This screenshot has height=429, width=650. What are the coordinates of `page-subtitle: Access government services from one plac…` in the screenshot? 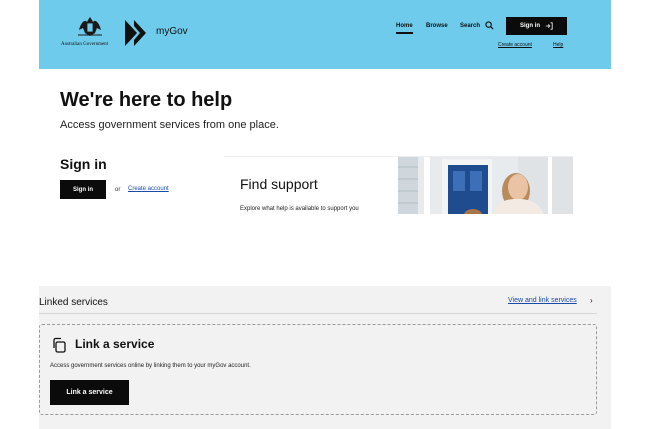 It's located at (169, 125).